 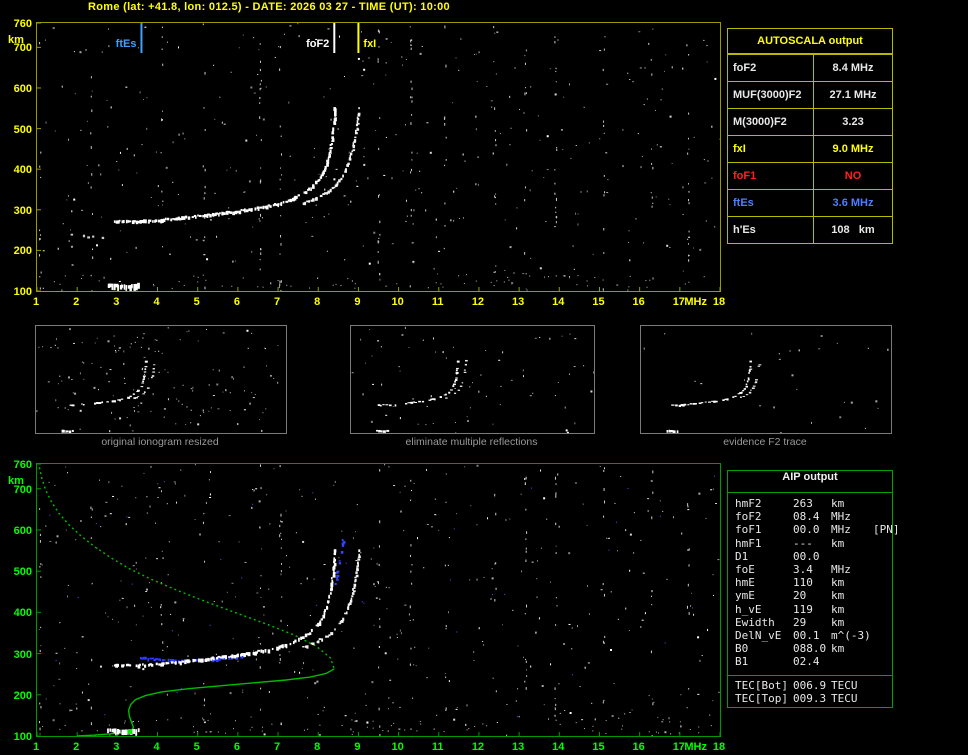 I want to click on aip-table-row: TEC[Bot] 006.9 TECU, so click(x=813, y=685).